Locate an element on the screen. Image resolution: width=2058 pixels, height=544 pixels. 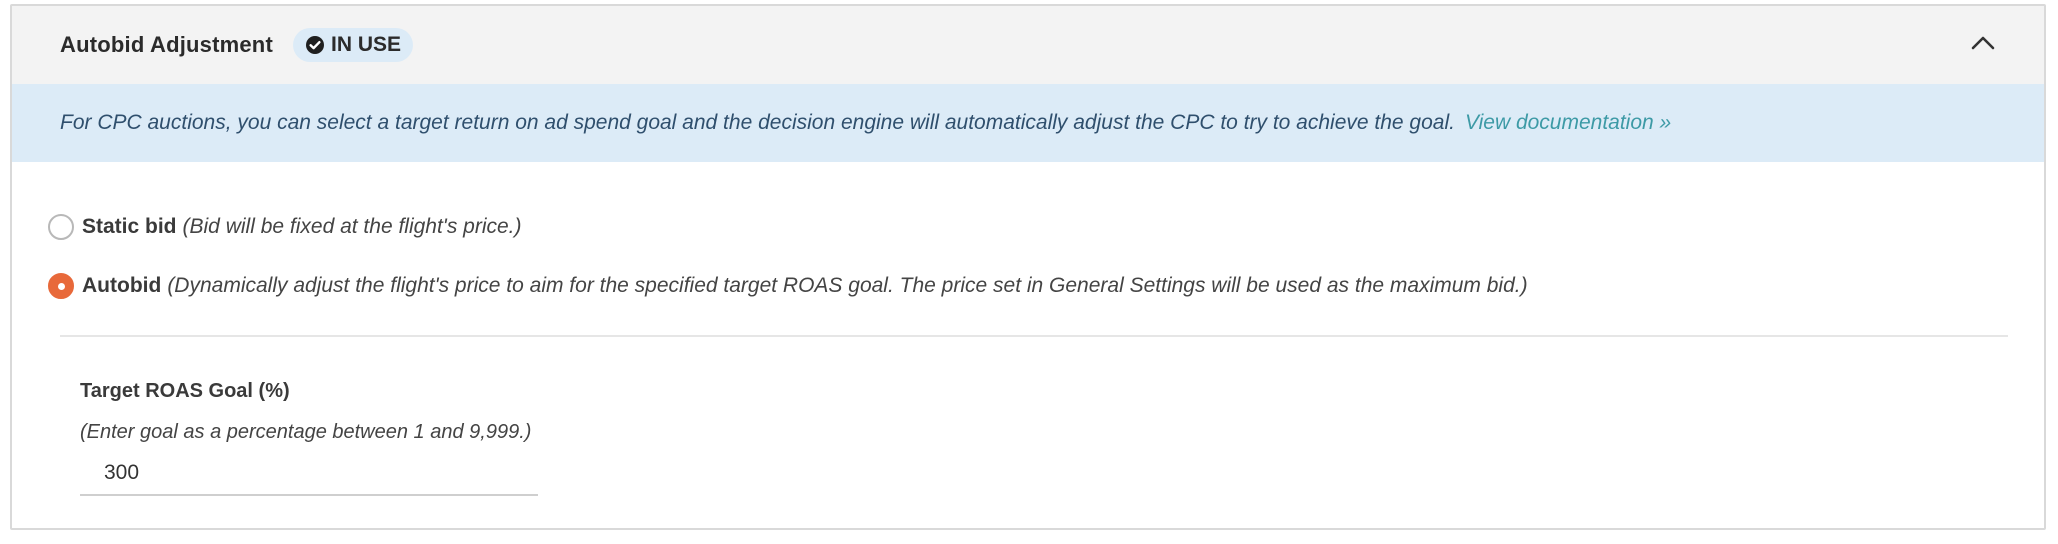
check-circle-icon is located at coordinates (315, 45).